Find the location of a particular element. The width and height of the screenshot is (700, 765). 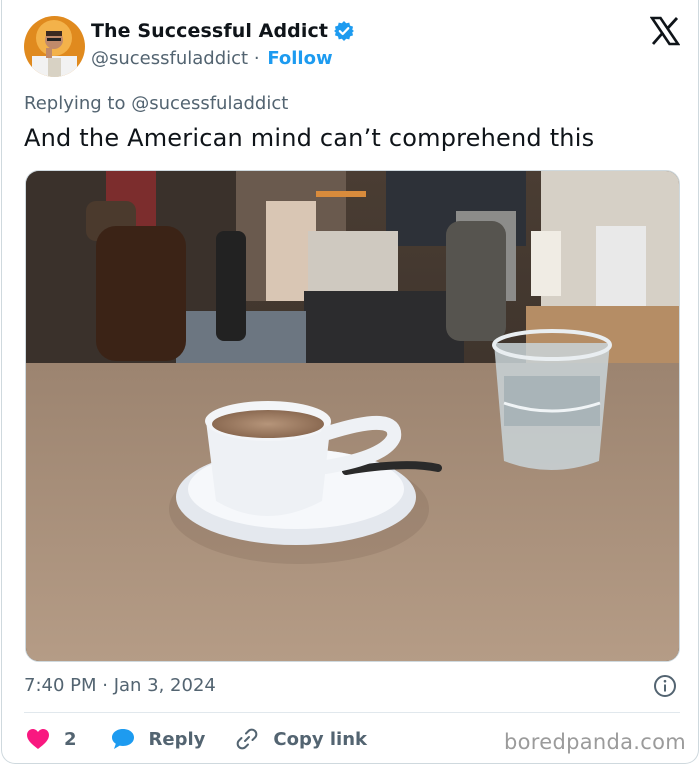

follow-button: Follow is located at coordinates (299, 58).